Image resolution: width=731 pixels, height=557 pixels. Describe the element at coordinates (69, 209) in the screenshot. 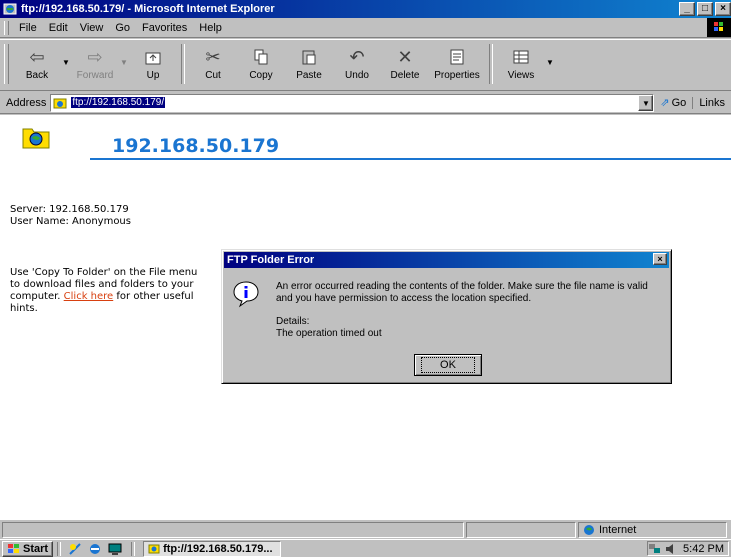

I see `server-line: Server: 192.168.50.179` at that location.